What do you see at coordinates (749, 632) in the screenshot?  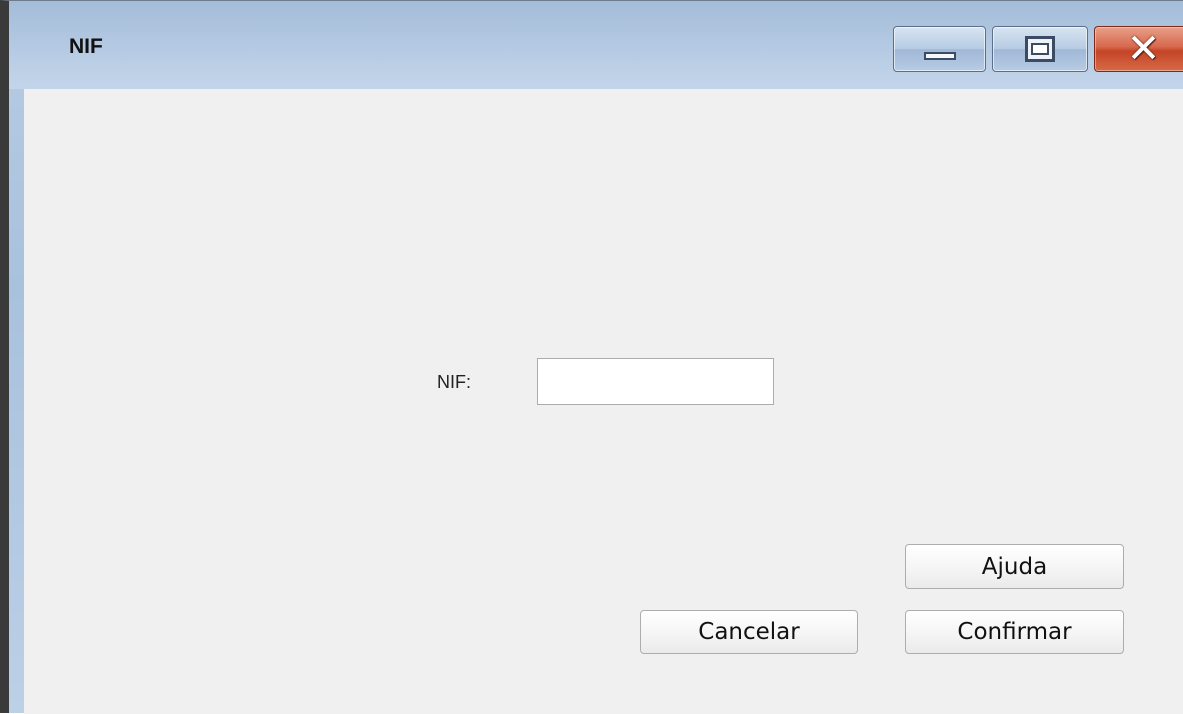 I see `cancel-button: Cancelar` at bounding box center [749, 632].